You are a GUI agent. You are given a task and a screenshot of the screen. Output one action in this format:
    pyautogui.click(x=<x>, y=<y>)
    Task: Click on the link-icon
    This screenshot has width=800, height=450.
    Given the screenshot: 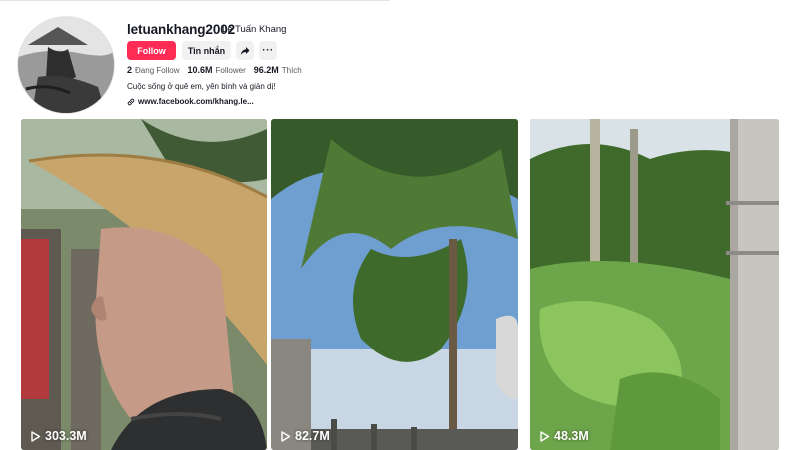 What is the action you would take?
    pyautogui.click(x=131, y=101)
    